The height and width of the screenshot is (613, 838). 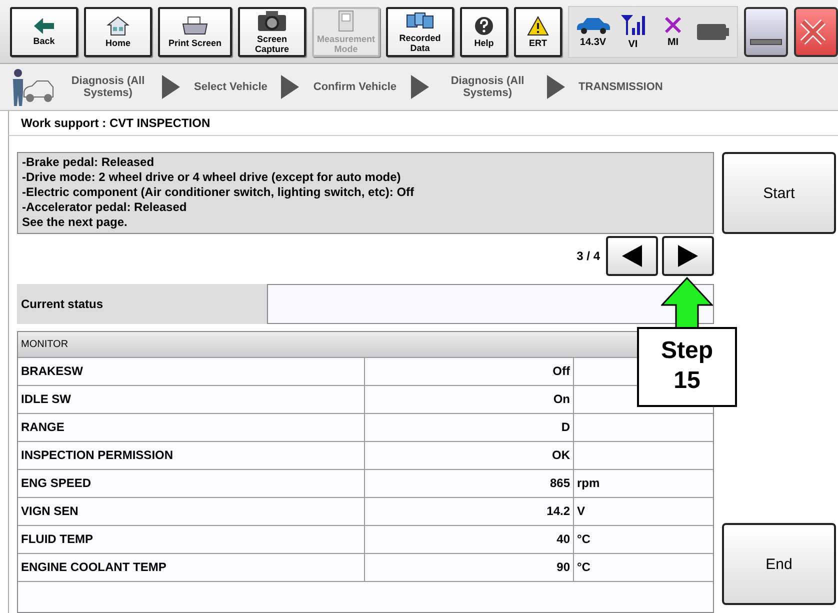 I want to click on previous-page-button, so click(x=632, y=256).